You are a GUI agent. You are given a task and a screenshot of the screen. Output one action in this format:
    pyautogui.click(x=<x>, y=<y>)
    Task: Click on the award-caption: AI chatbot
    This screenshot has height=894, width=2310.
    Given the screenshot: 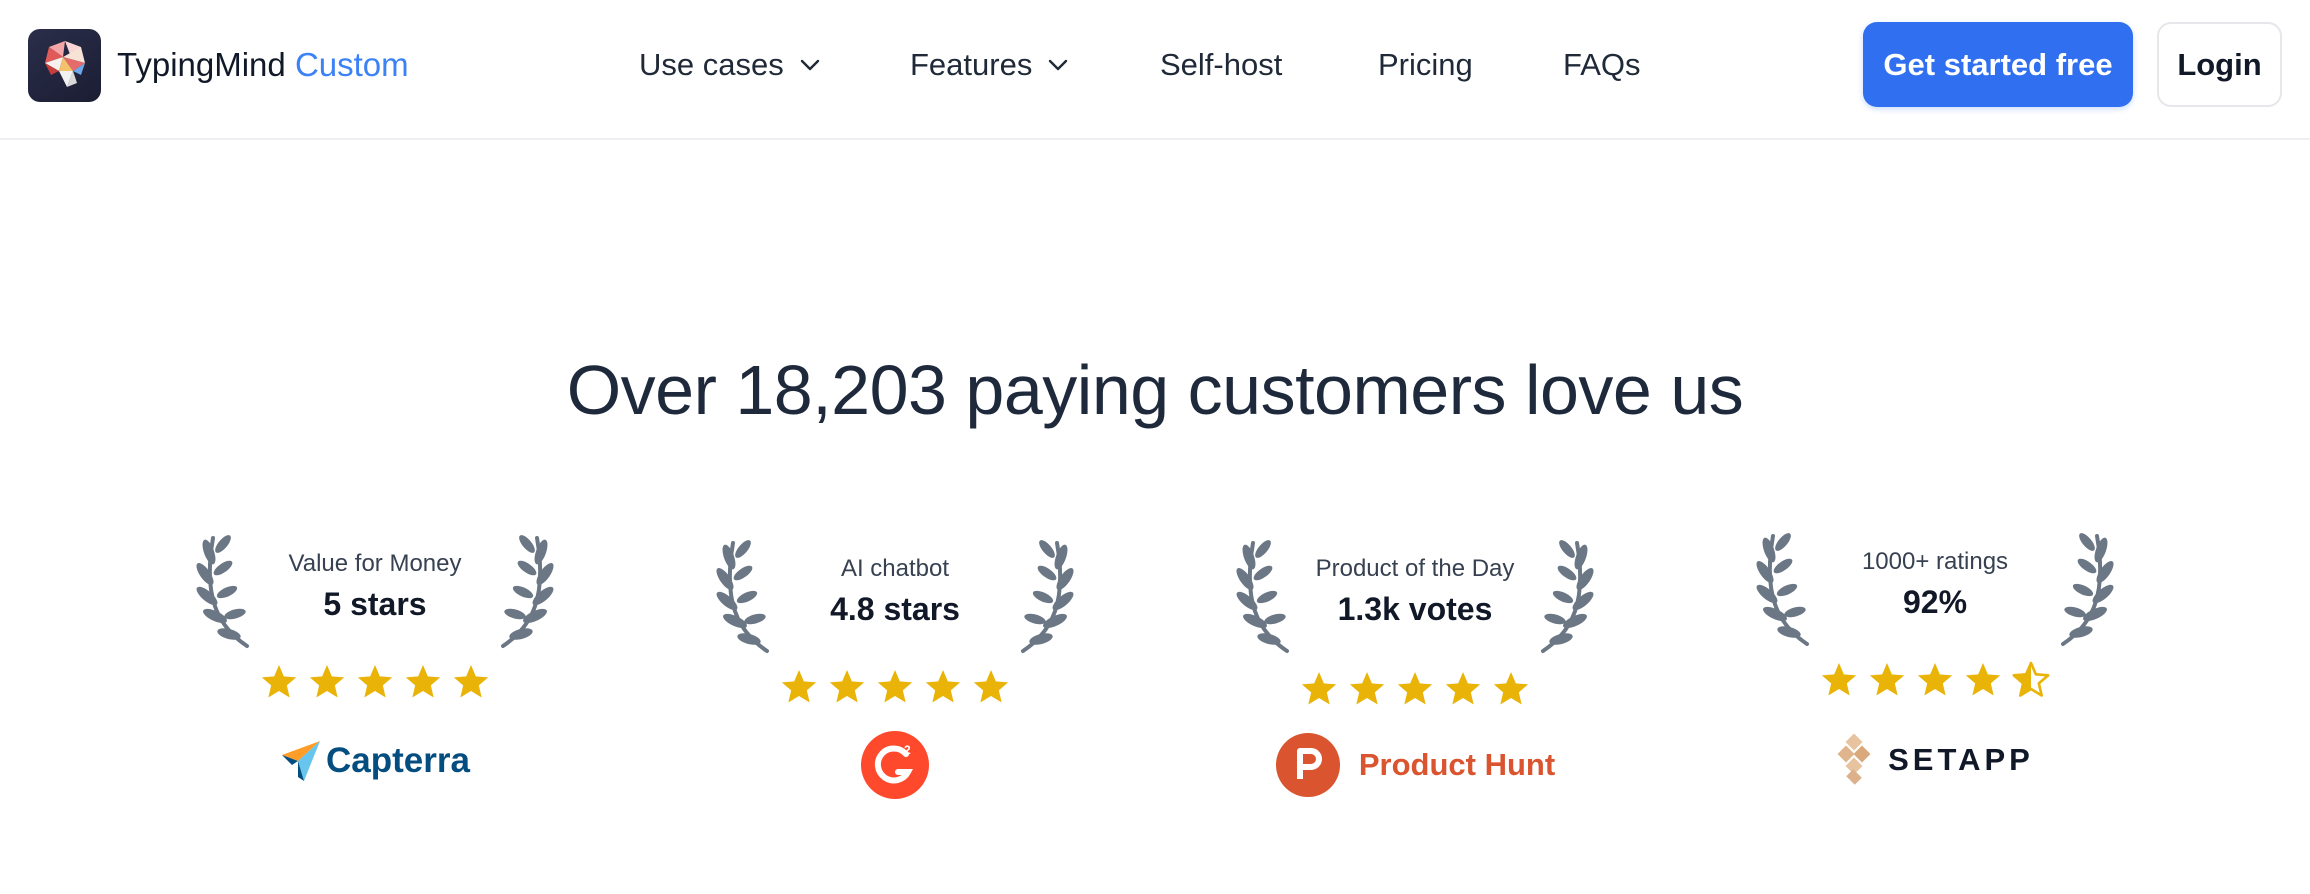 What is the action you would take?
    pyautogui.click(x=895, y=568)
    